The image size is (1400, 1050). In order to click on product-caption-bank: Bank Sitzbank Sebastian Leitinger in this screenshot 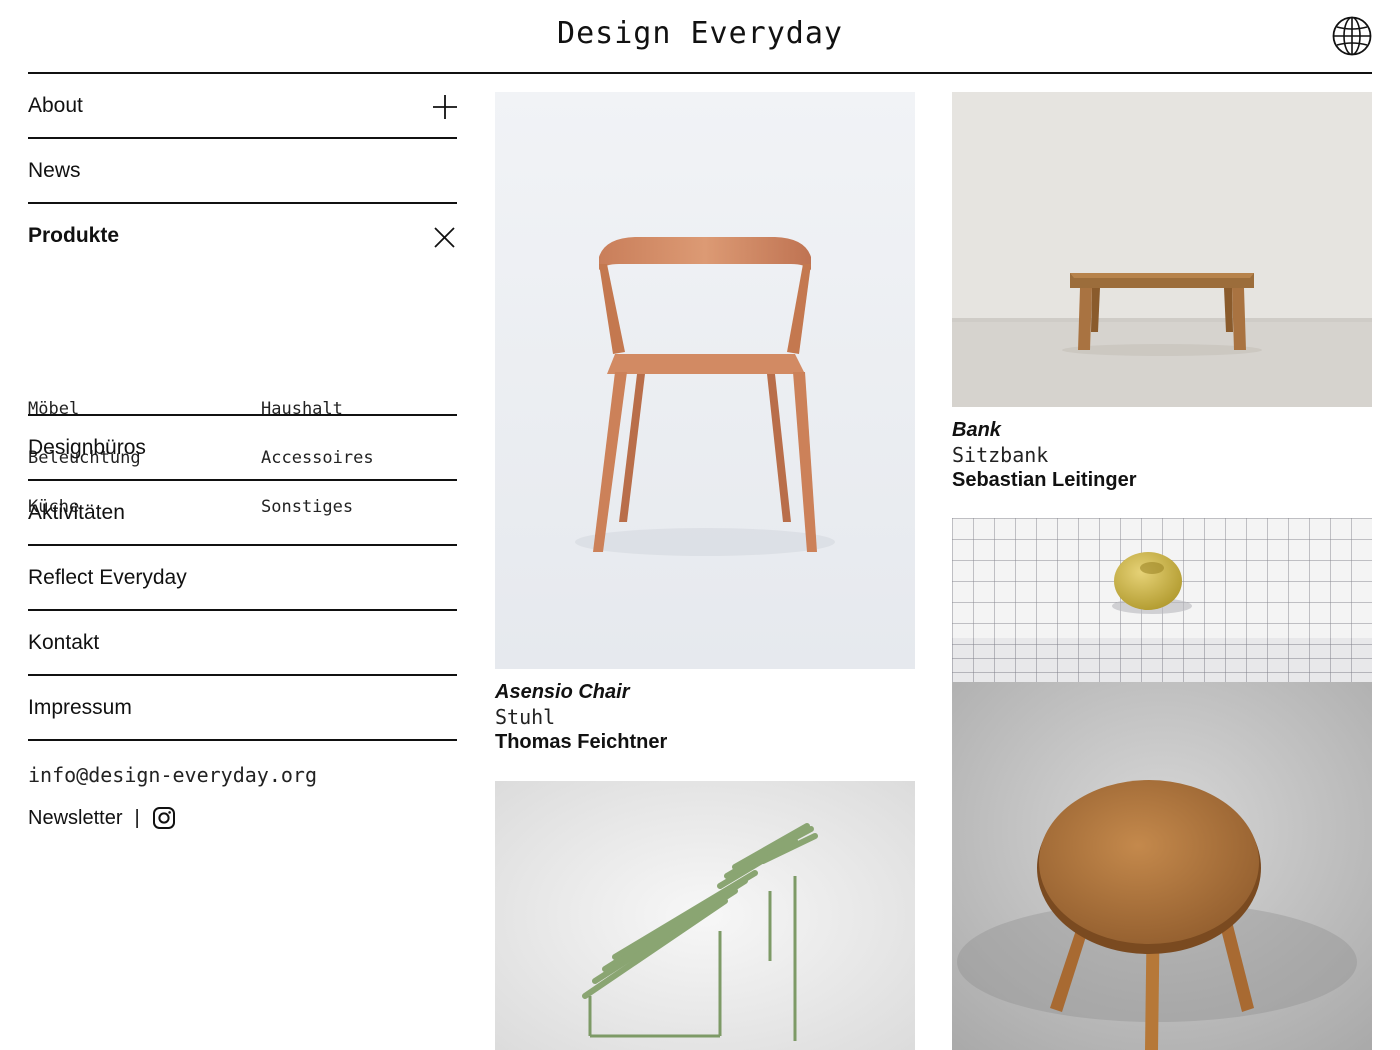, I will do `click(1044, 455)`.